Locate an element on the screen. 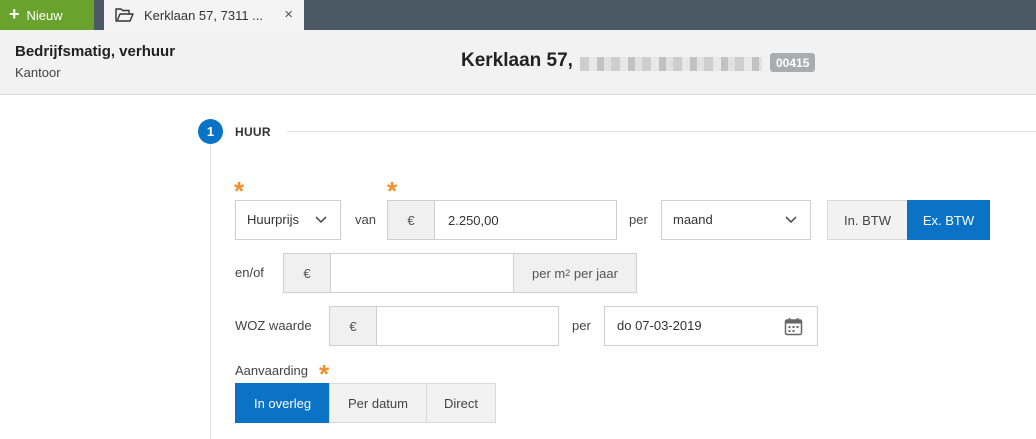  property-type: Bedrijfsmatig, verhuur is located at coordinates (95, 51).